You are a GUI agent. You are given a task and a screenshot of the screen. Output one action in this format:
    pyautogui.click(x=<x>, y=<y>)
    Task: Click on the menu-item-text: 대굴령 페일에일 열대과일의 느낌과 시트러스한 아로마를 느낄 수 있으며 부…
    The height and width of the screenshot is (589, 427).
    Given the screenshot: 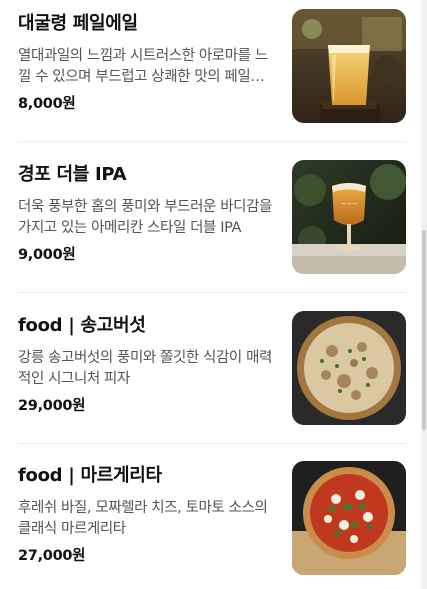 What is the action you would take?
    pyautogui.click(x=147, y=61)
    